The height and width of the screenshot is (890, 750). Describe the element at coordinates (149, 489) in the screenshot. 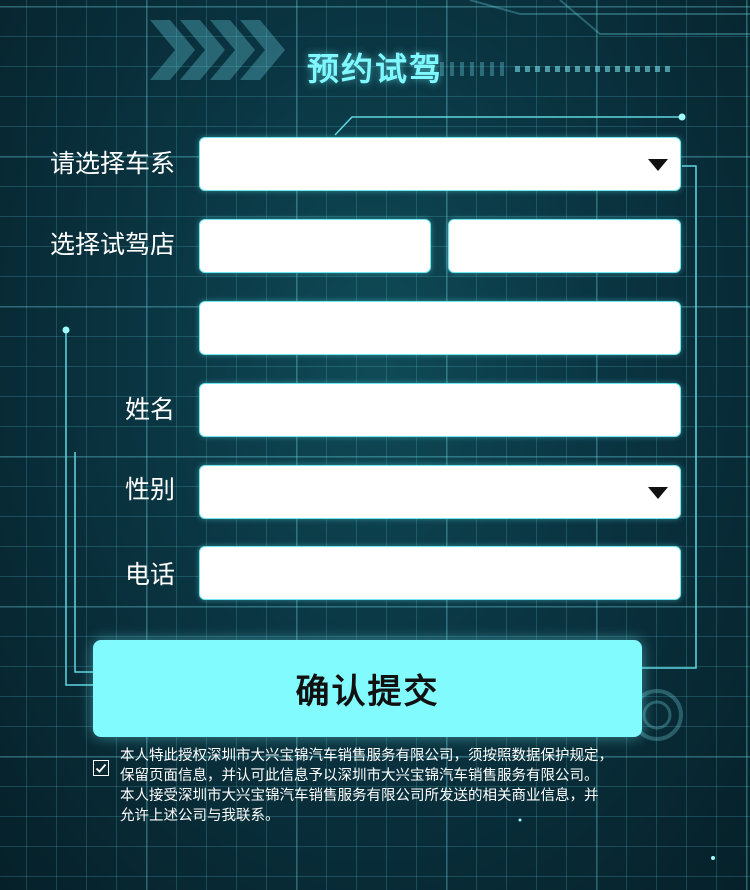

I see `gender-label: 性别` at that location.